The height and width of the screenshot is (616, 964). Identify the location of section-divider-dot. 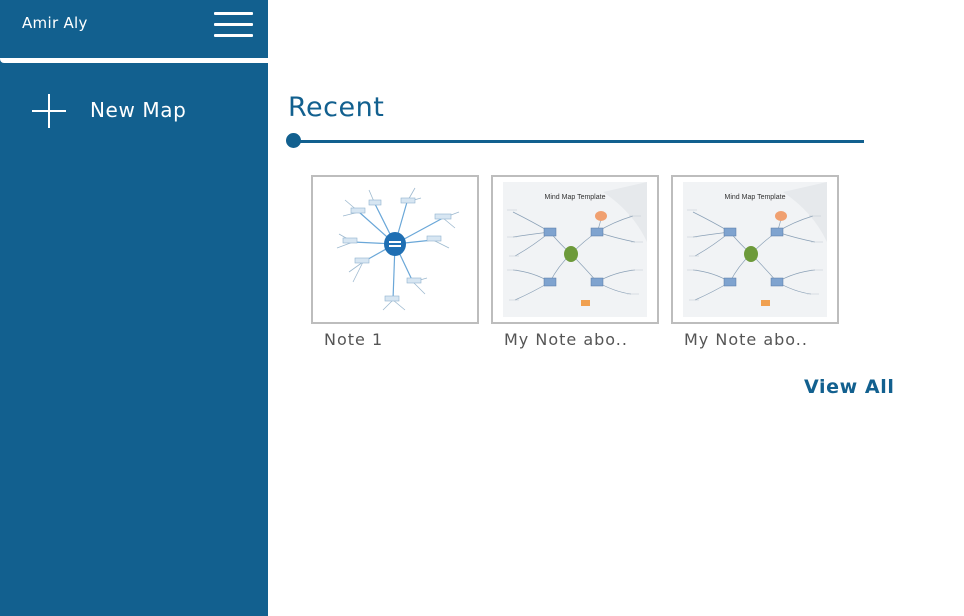
(293, 140).